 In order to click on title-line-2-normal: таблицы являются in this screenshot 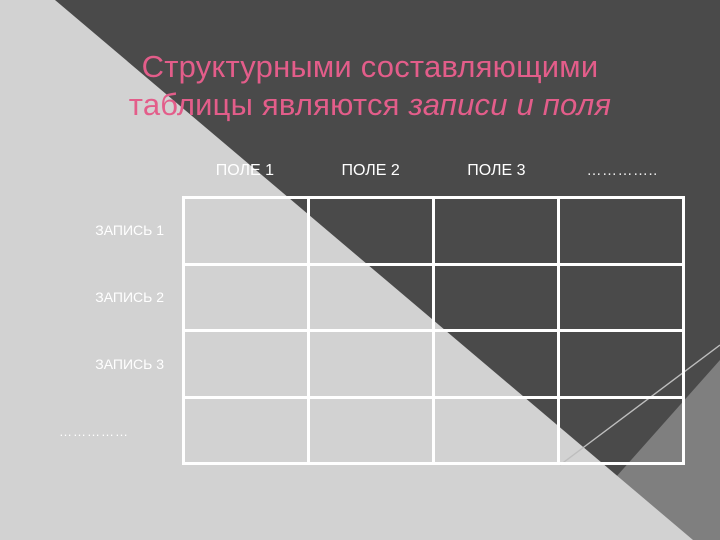, I will do `click(268, 104)`.